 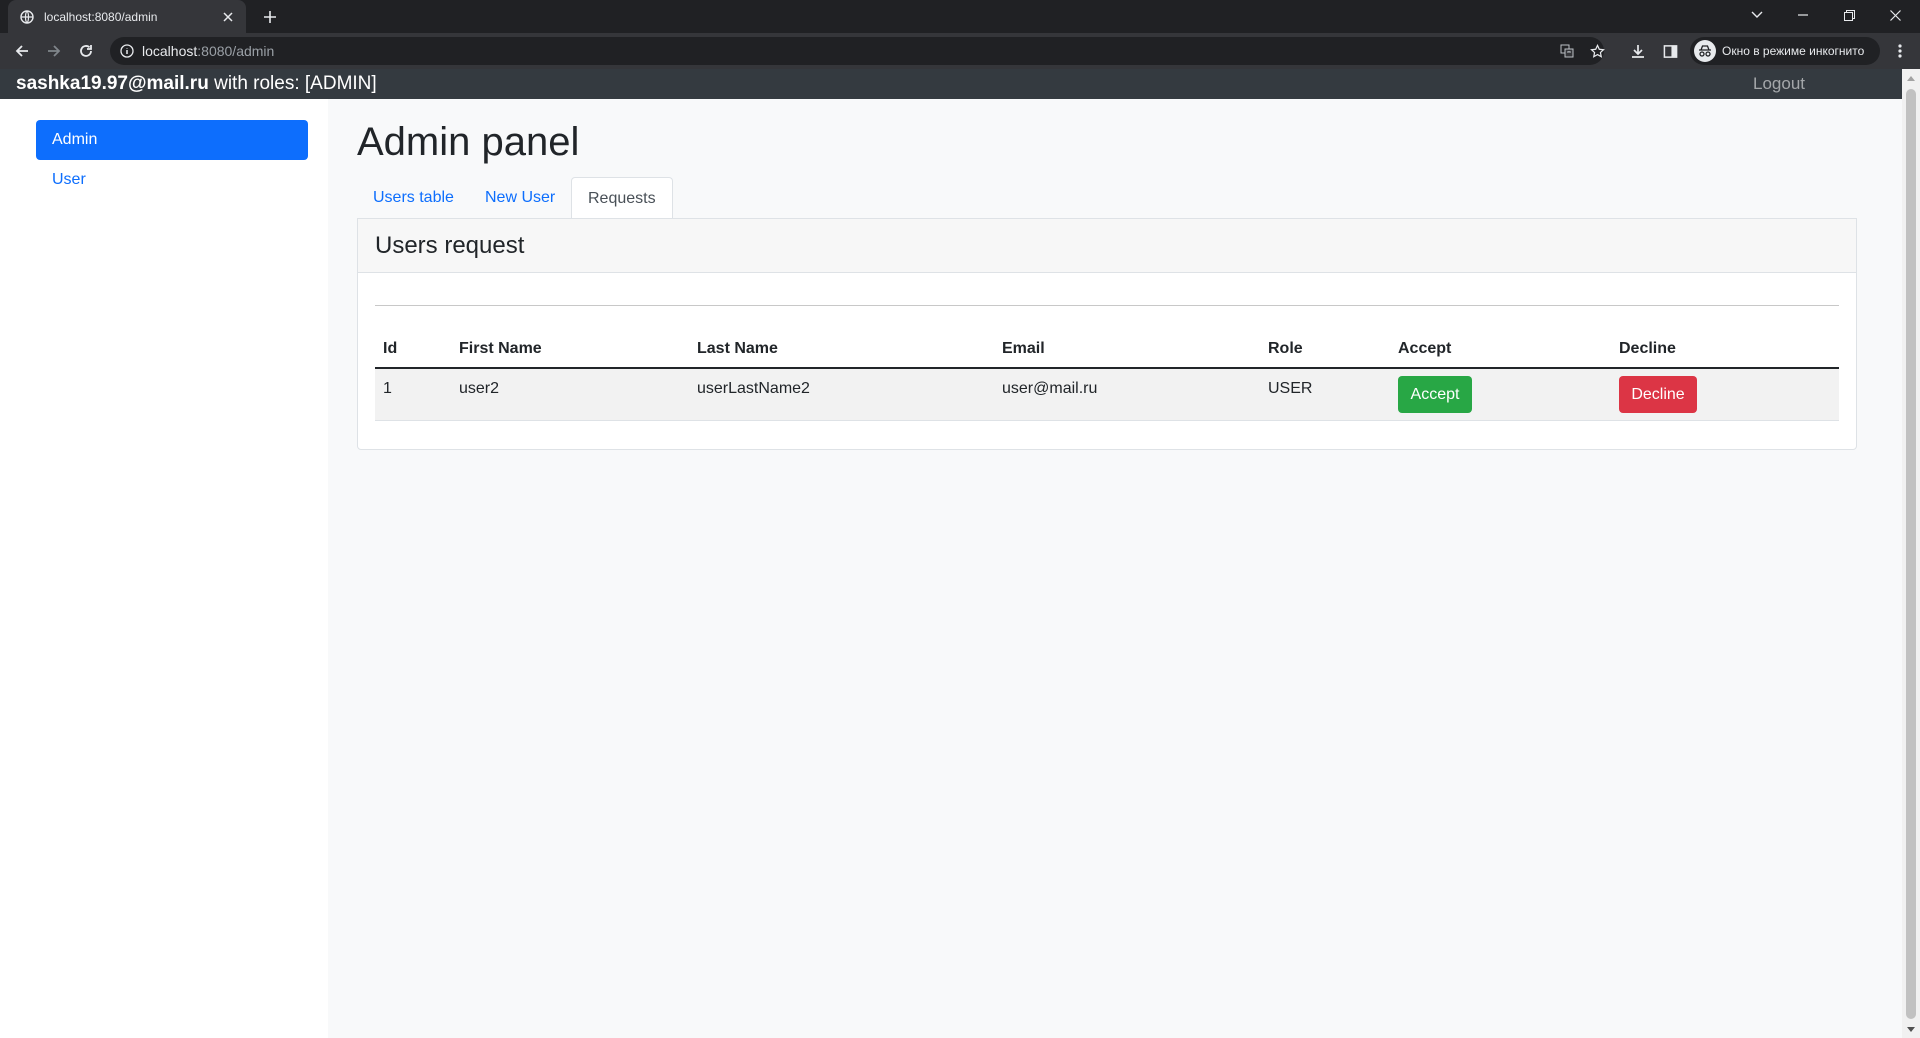 What do you see at coordinates (172, 140) in the screenshot?
I see `sidebar-item-admin: Admin` at bounding box center [172, 140].